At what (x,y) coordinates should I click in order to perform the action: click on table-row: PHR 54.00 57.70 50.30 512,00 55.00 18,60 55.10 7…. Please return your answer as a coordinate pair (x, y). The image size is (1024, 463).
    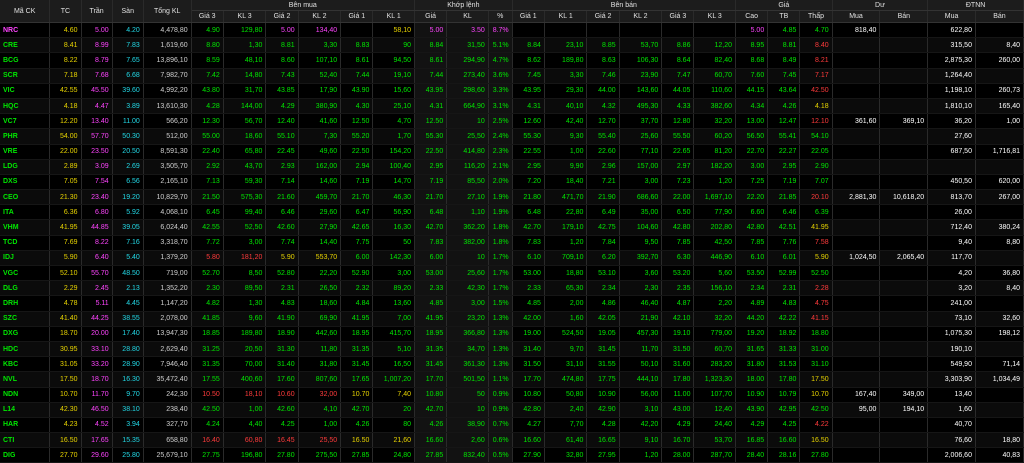
    Looking at the image, I should click on (512, 136).